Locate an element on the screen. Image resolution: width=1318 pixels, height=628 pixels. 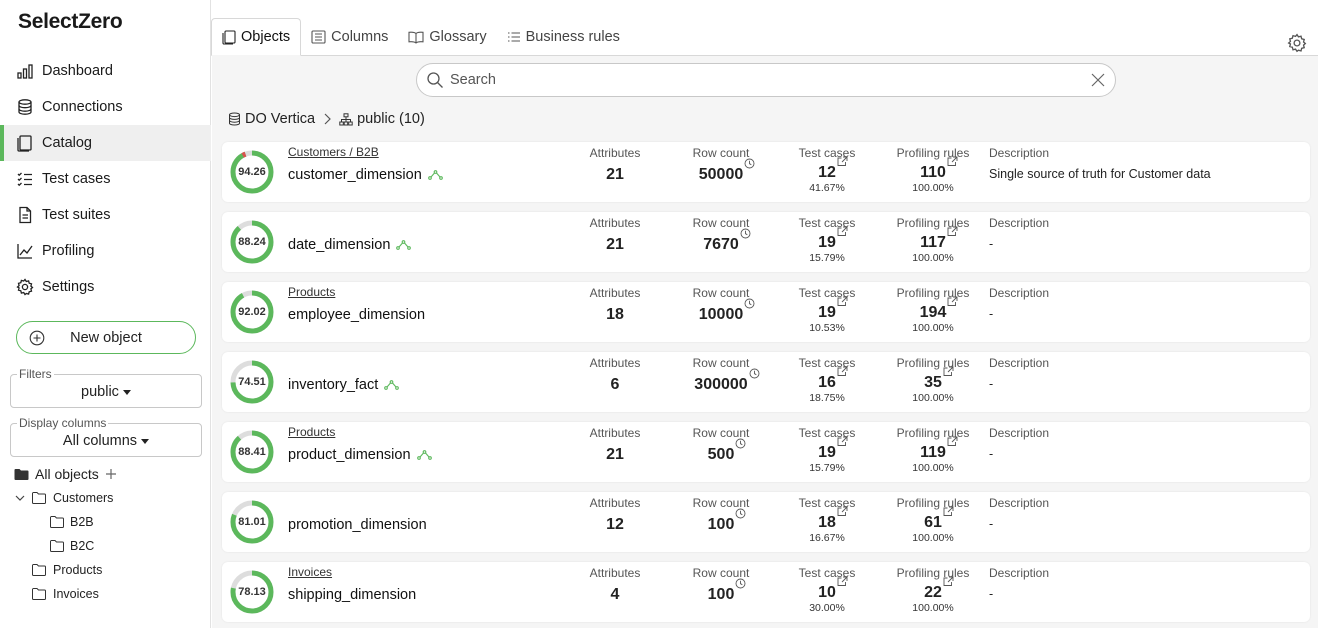
profiling-rules-value: 194 is located at coordinates (939, 309).